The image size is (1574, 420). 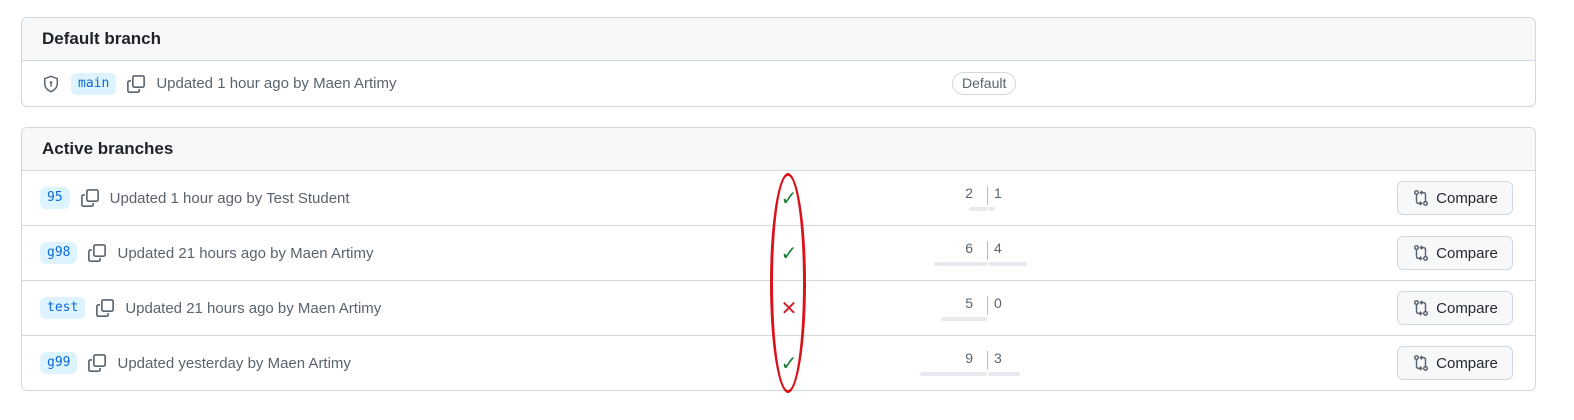 What do you see at coordinates (998, 248) in the screenshot?
I see `ahead-count: 4` at bounding box center [998, 248].